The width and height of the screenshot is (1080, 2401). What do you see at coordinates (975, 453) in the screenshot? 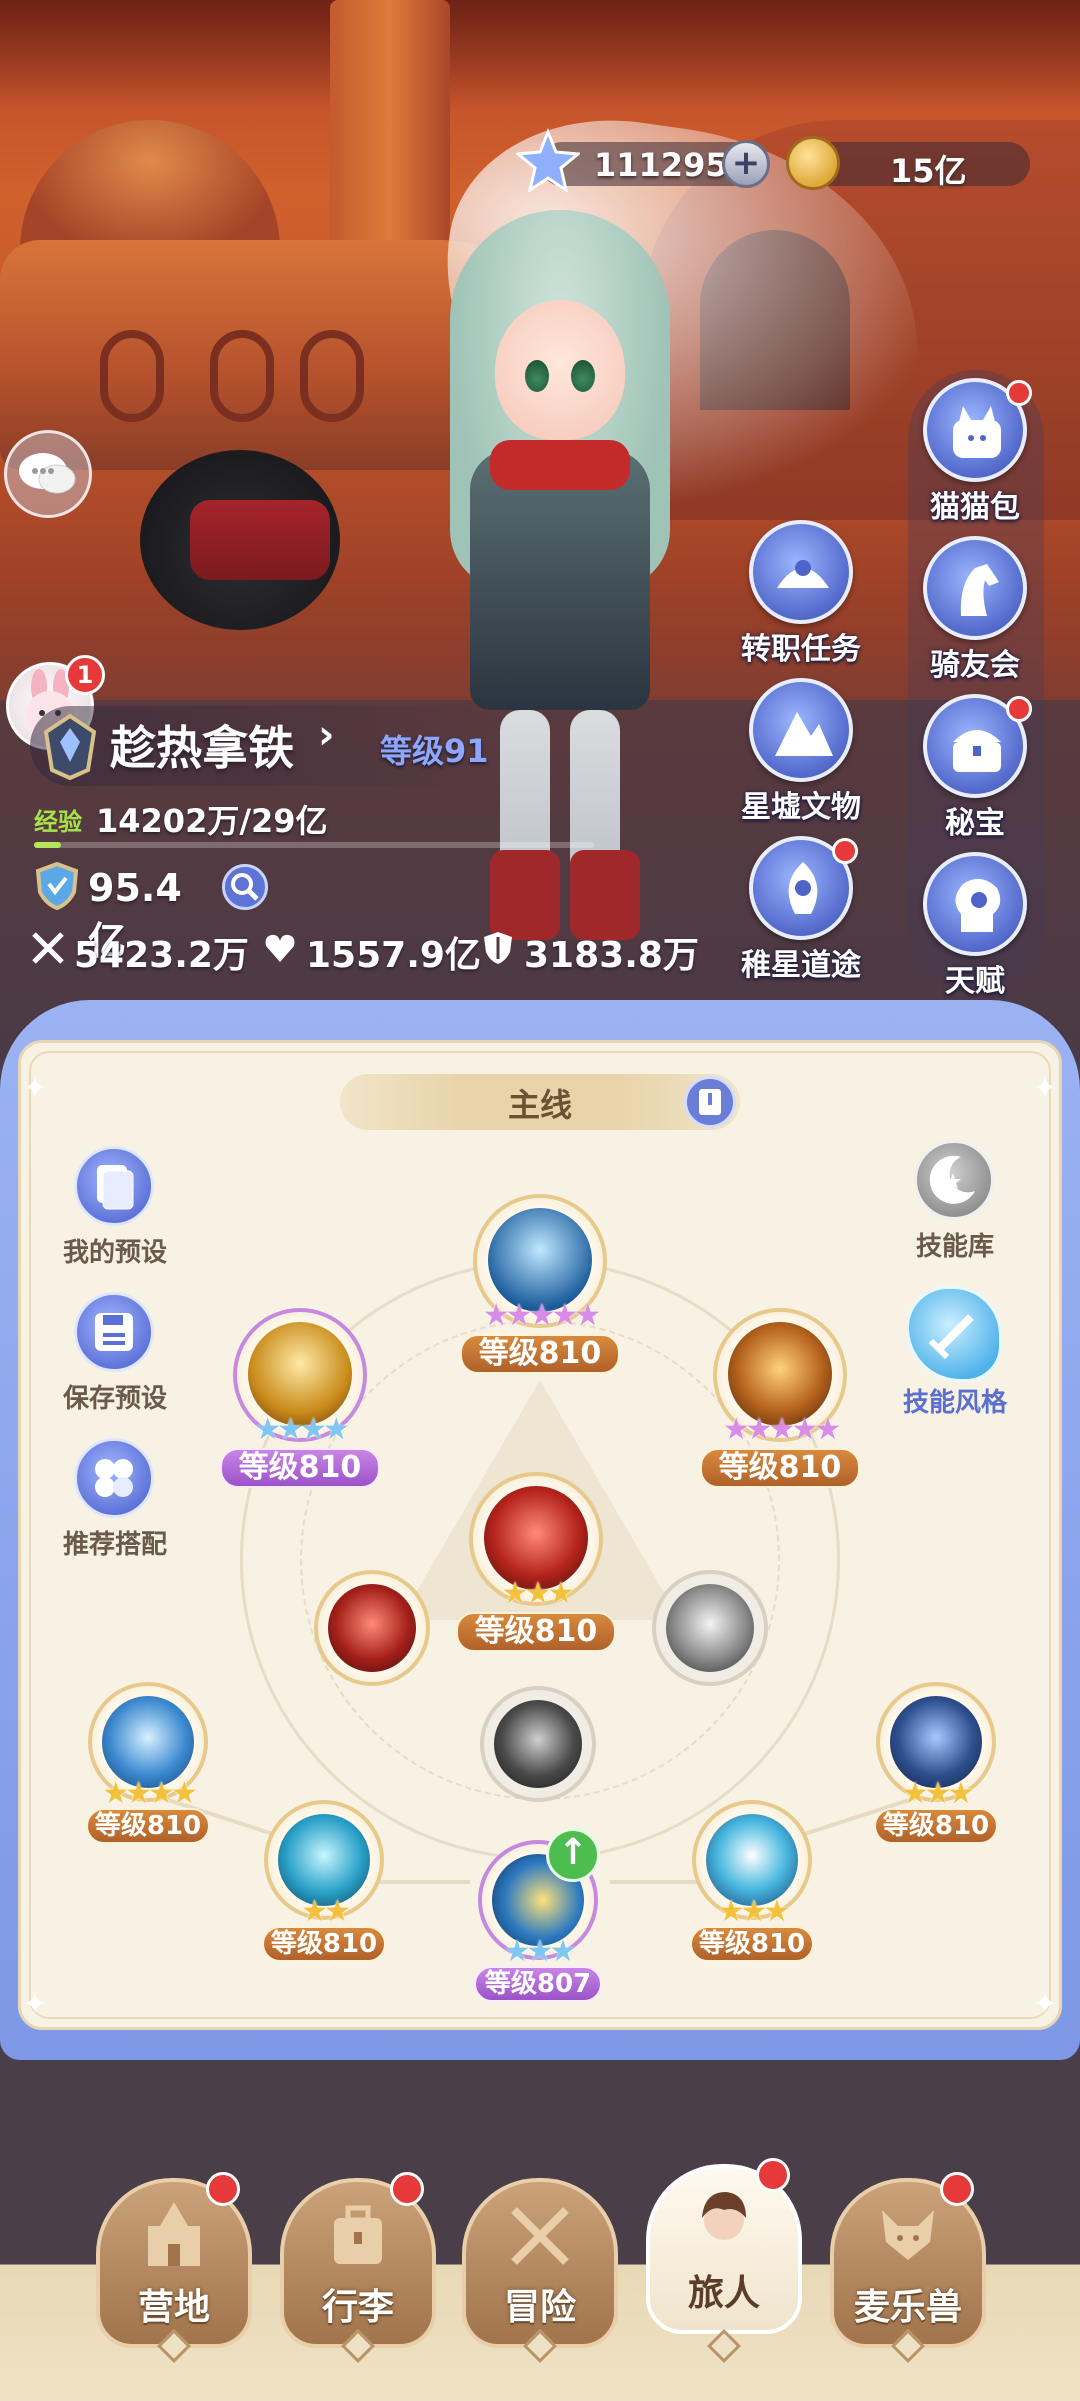
I see `cat-bag-button: 猫猫包` at bounding box center [975, 453].